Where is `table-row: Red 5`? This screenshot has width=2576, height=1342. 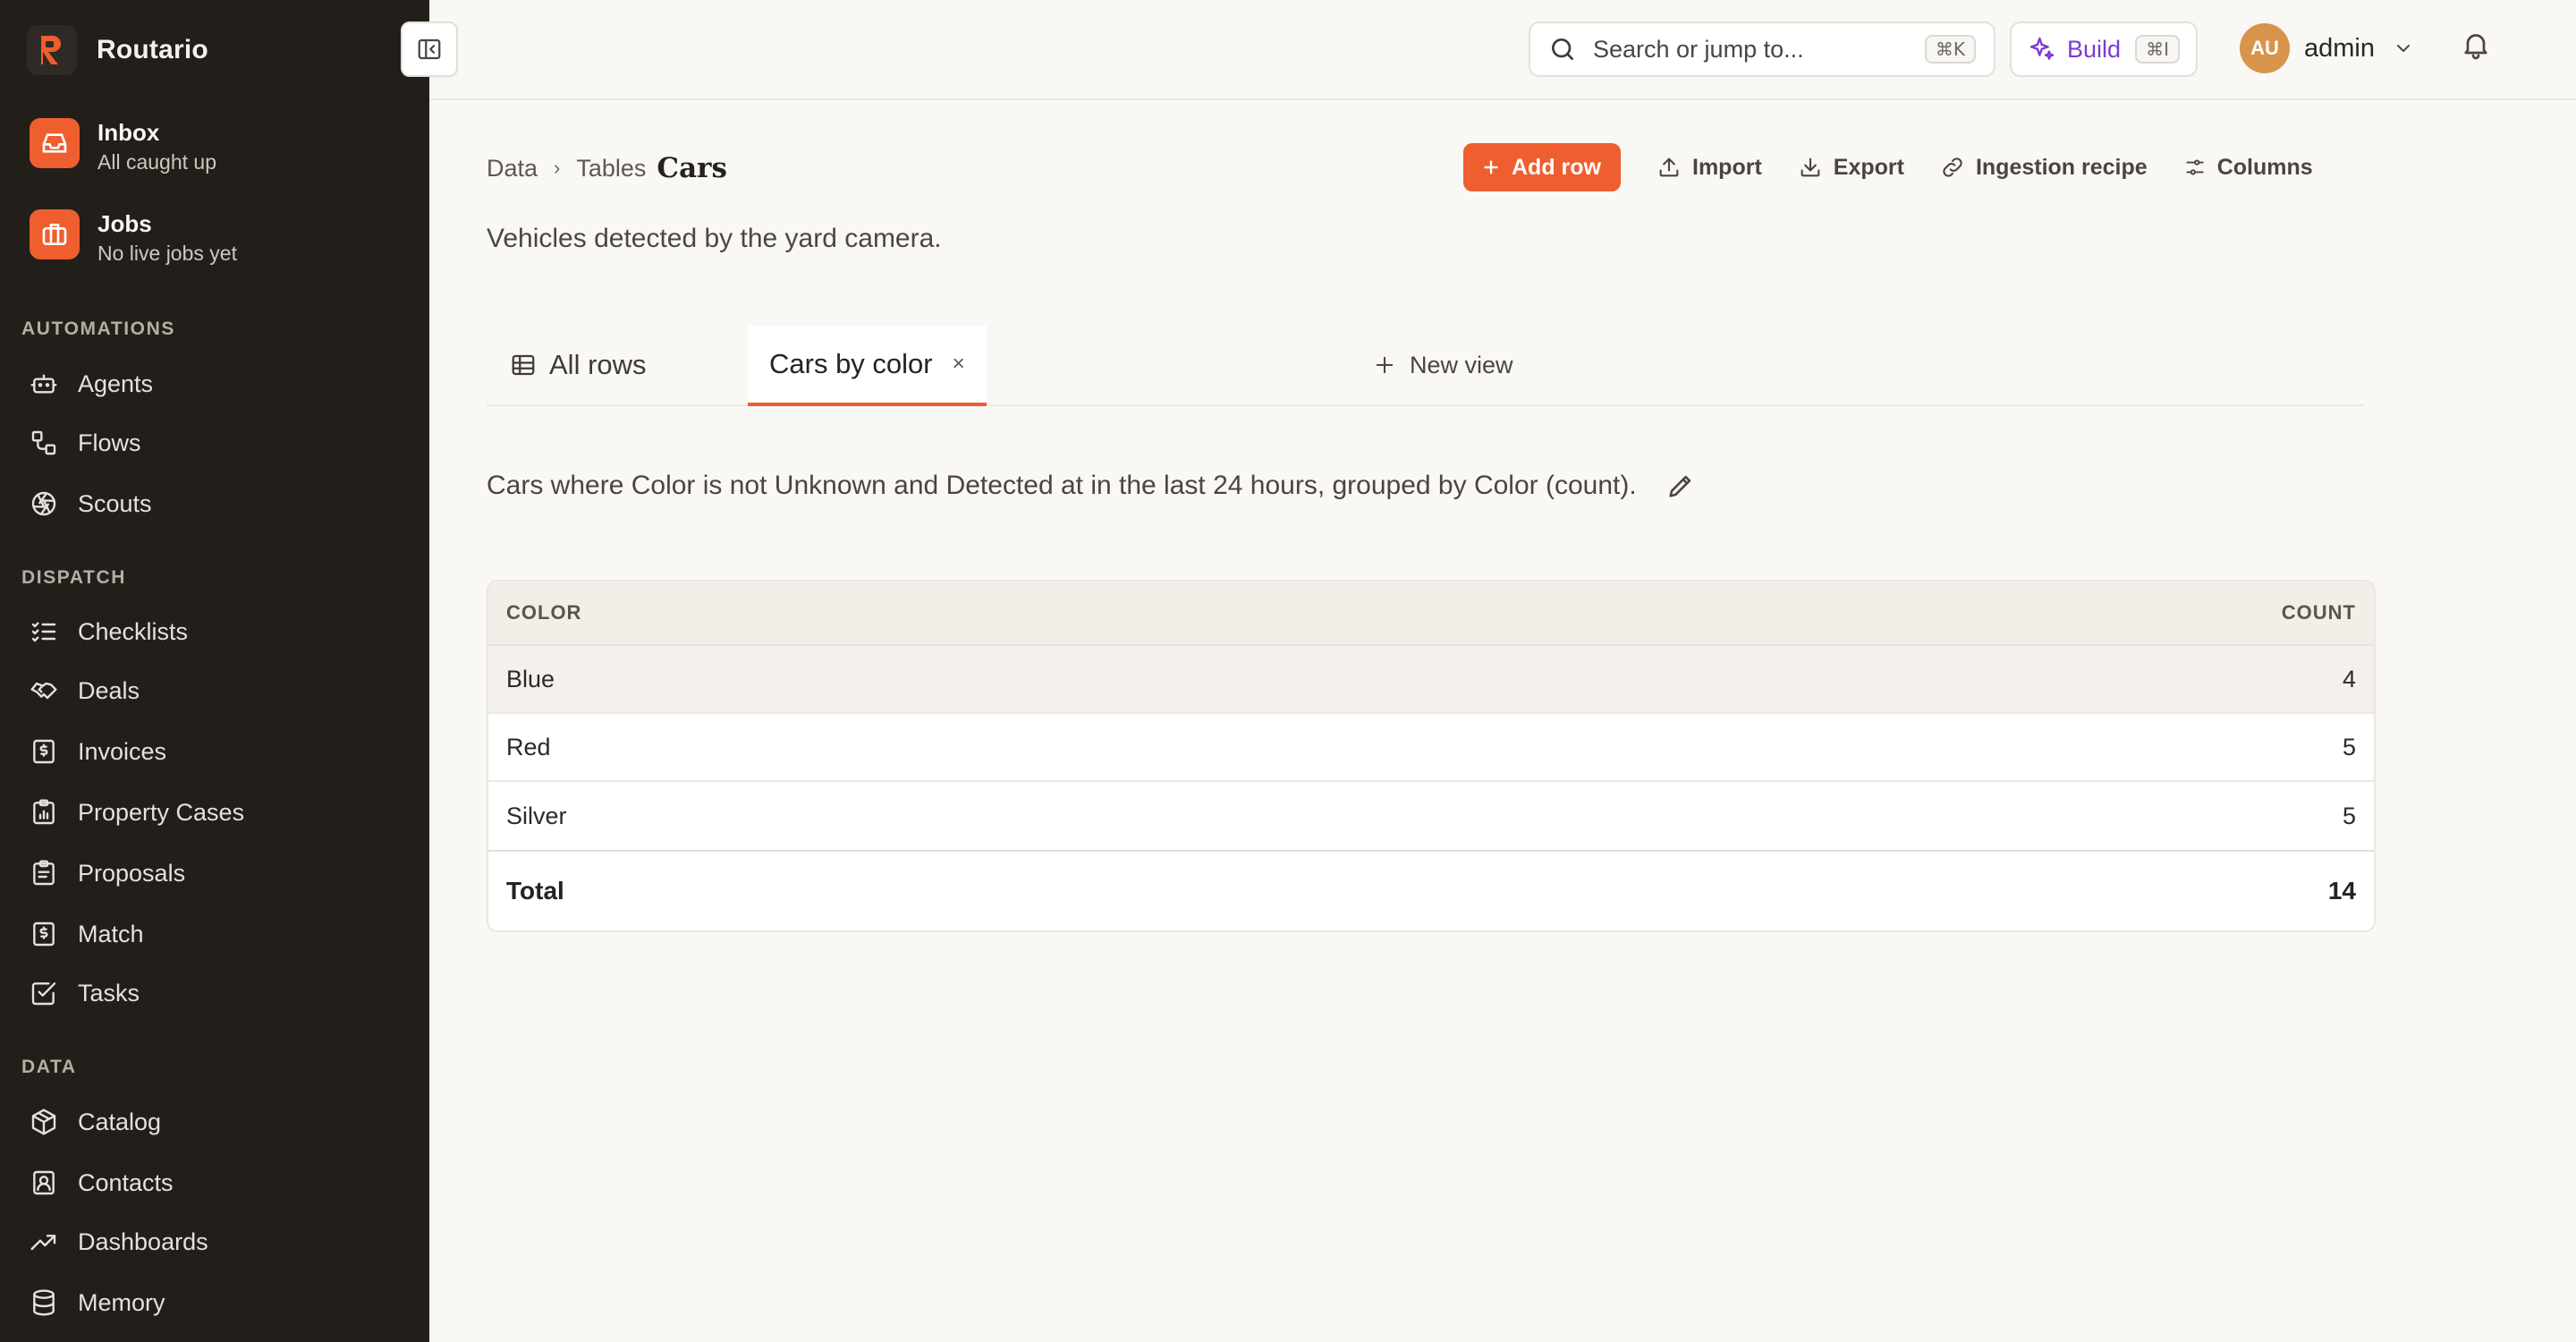 table-row: Red 5 is located at coordinates (1431, 748).